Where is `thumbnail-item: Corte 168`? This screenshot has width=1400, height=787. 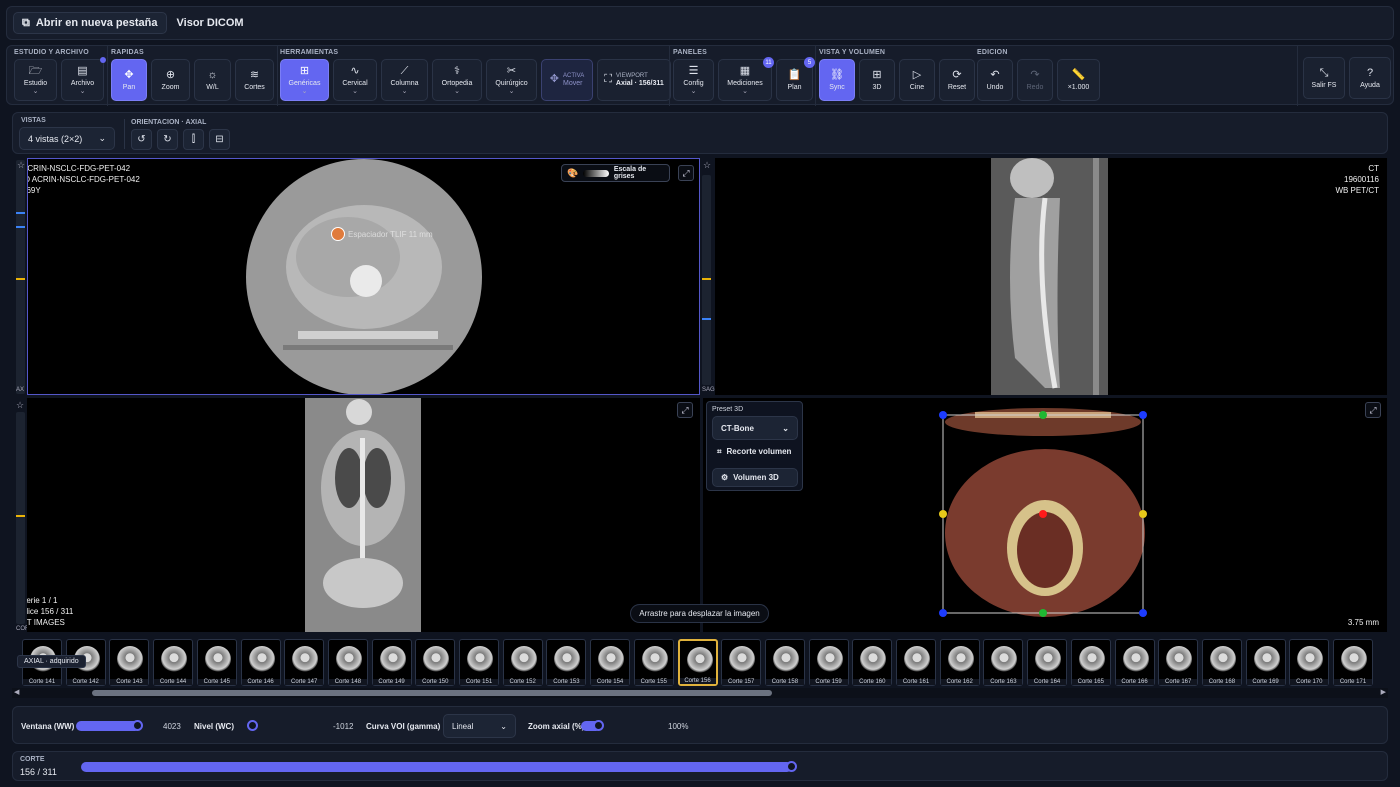
thumbnail-item: Corte 168 is located at coordinates (1221, 662).